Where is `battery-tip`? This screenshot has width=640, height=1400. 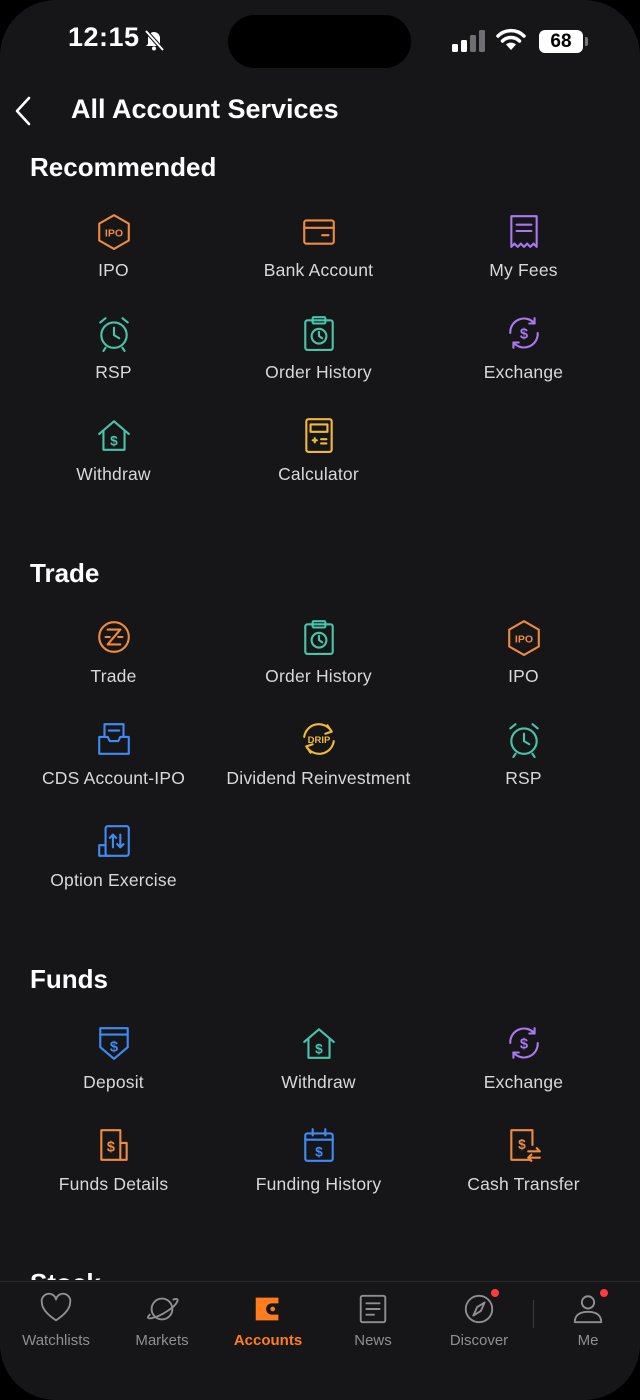
battery-tip is located at coordinates (586, 41).